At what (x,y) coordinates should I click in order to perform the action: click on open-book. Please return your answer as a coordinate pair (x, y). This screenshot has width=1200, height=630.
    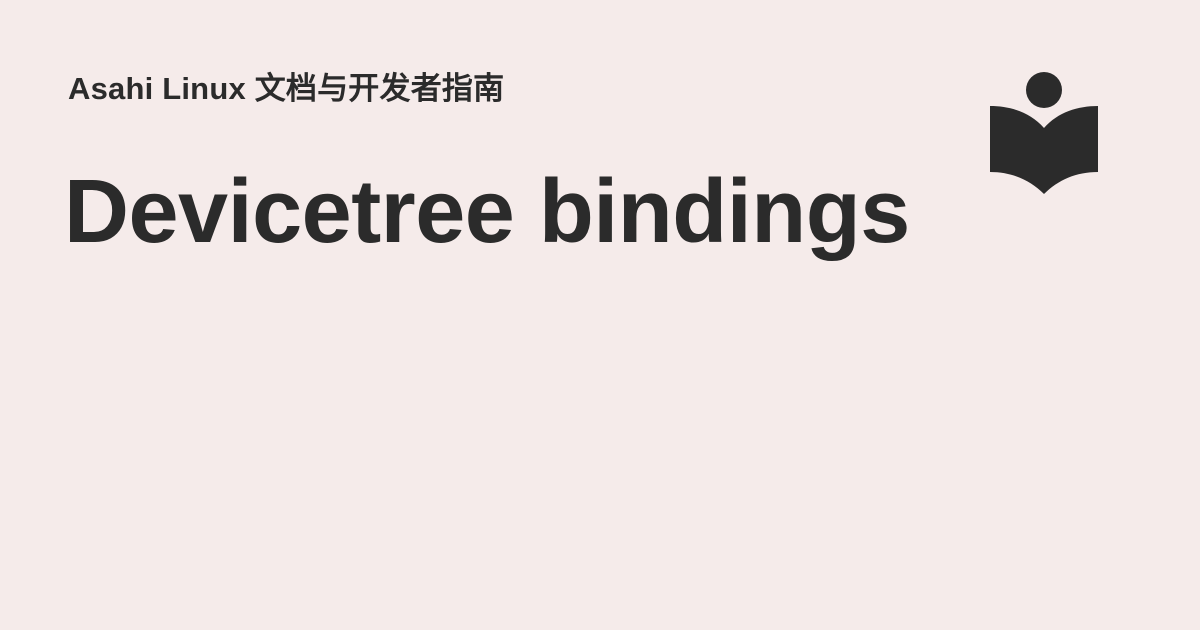
    Looking at the image, I should click on (1044, 150).